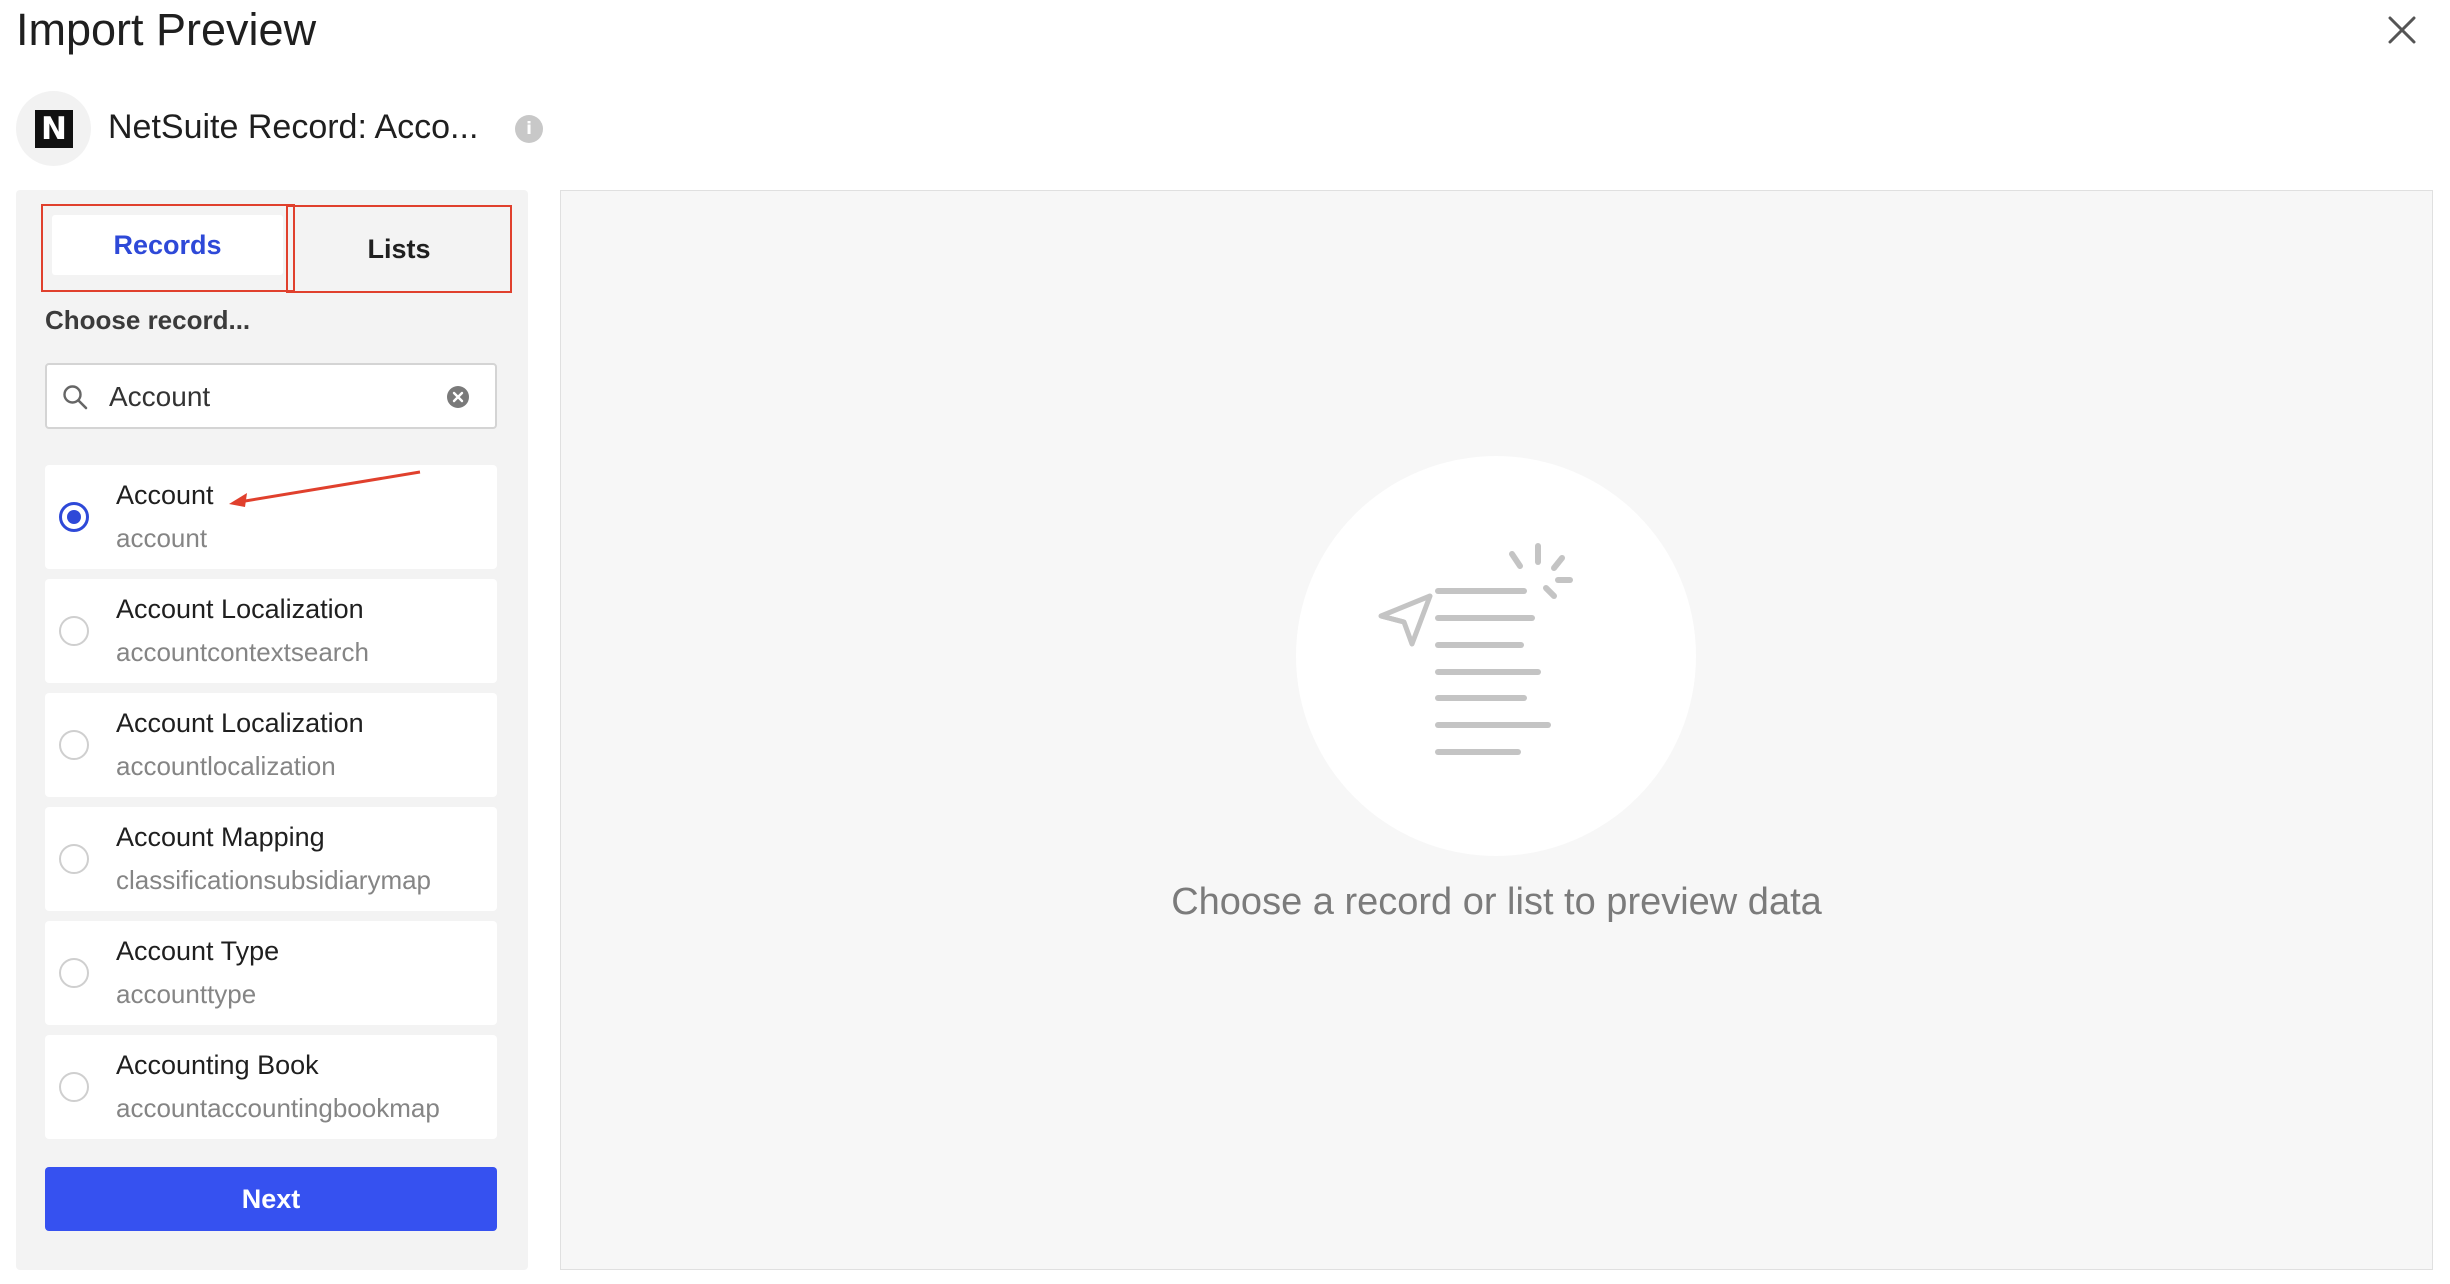 The image size is (2450, 1284). Describe the element at coordinates (271, 1087) in the screenshot. I see `list-item: Accounting Book accountaccountingbookmap` at that location.